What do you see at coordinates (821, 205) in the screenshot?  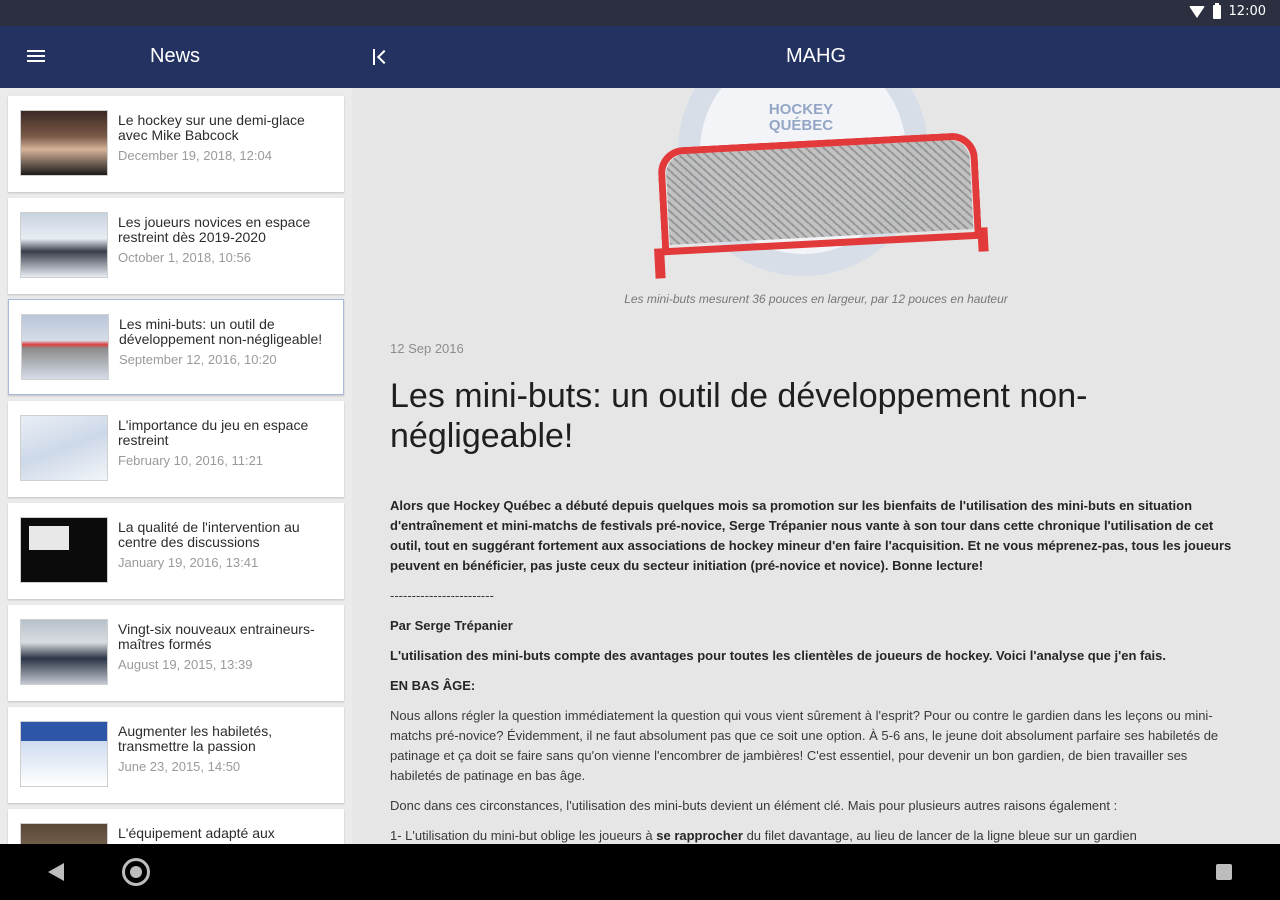 I see `mini-net-image` at bounding box center [821, 205].